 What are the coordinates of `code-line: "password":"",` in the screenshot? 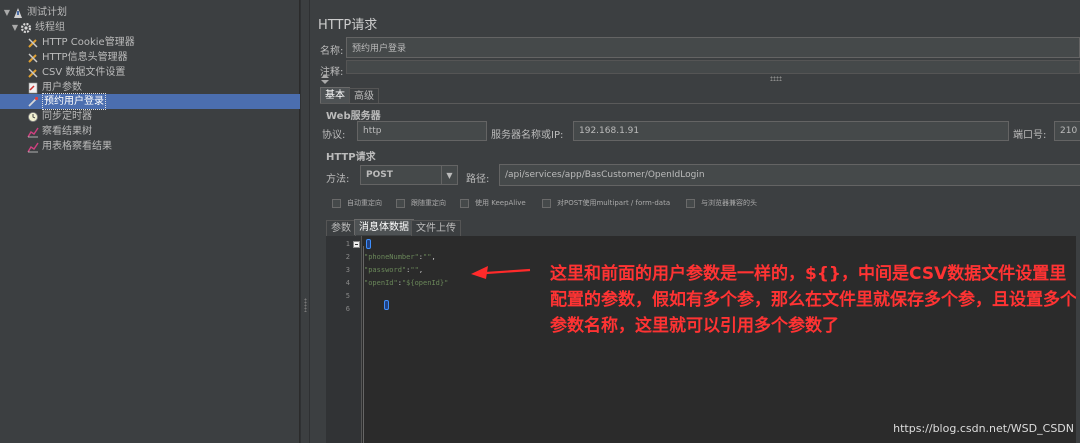 It's located at (394, 270).